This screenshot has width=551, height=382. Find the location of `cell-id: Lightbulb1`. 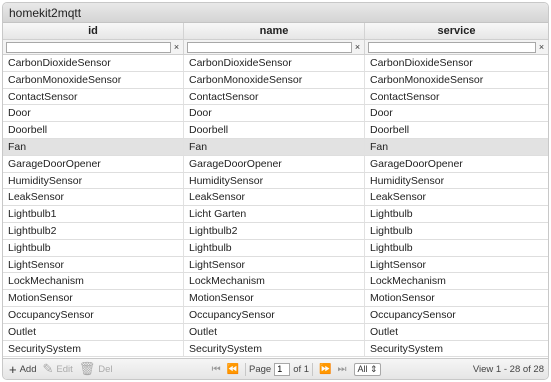

cell-id: Lightbulb1 is located at coordinates (93, 214).